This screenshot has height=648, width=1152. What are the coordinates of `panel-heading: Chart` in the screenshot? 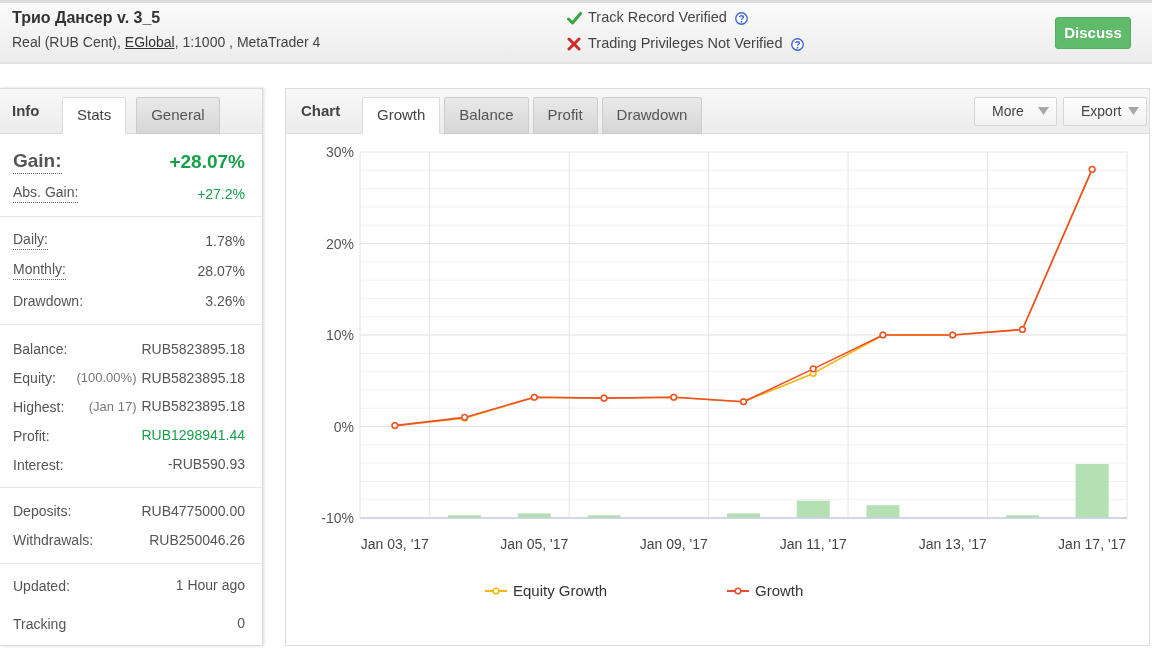 It's located at (321, 110).